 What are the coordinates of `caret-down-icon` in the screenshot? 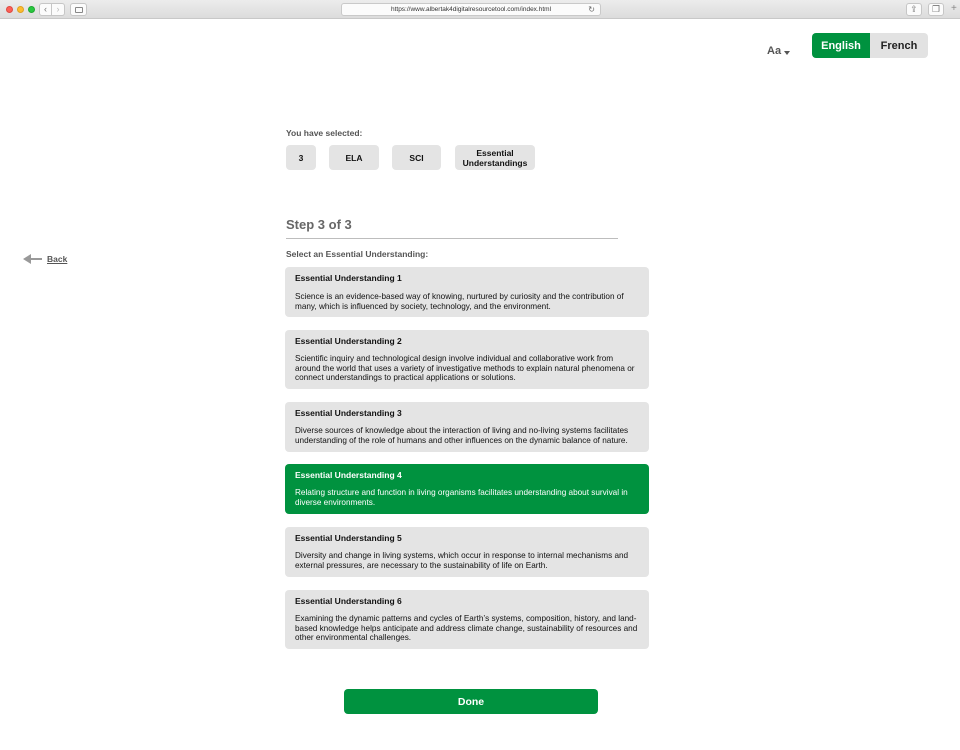 It's located at (787, 53).